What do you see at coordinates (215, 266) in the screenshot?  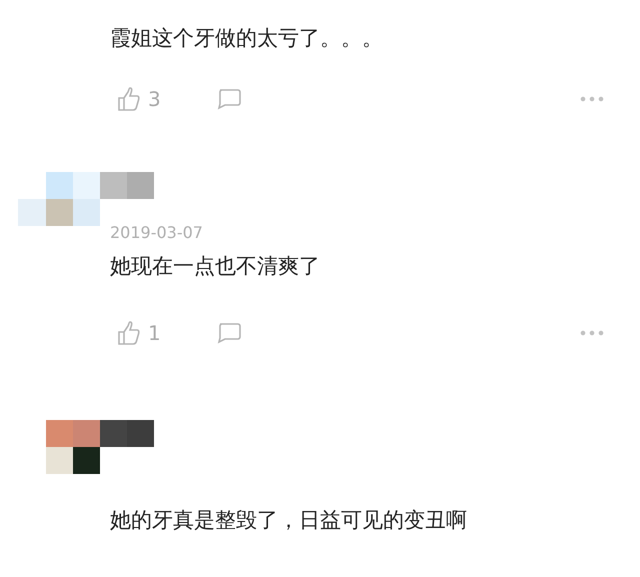 I see `comment-text: 她现在一点也不清爽了` at bounding box center [215, 266].